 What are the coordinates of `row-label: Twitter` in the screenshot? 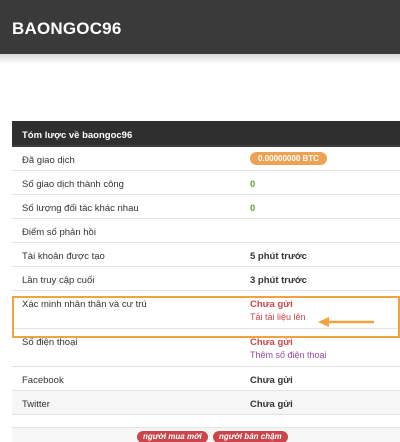 It's located at (36, 404).